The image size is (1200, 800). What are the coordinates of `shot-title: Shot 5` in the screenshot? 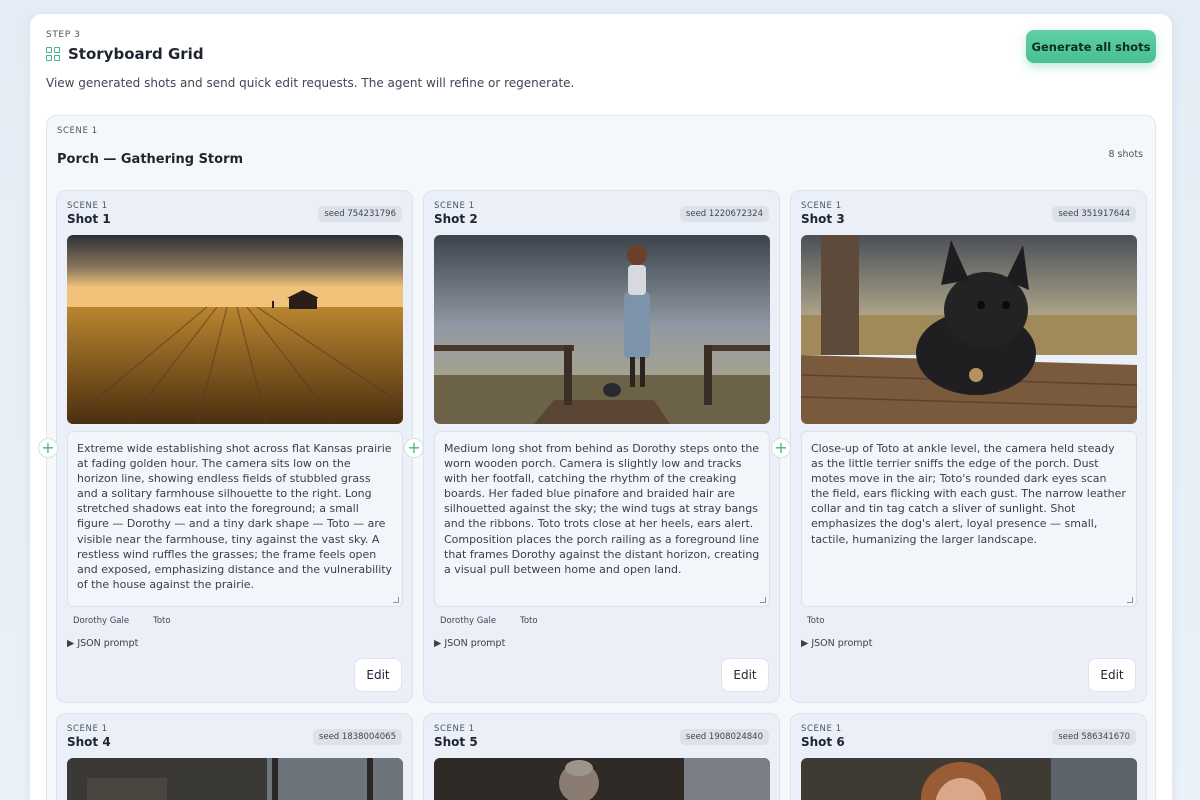 It's located at (456, 742).